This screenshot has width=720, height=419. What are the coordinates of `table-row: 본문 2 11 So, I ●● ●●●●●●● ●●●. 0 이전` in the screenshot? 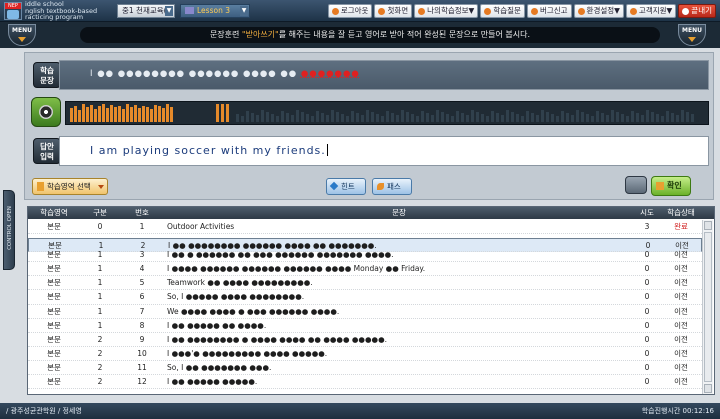 It's located at (365, 368).